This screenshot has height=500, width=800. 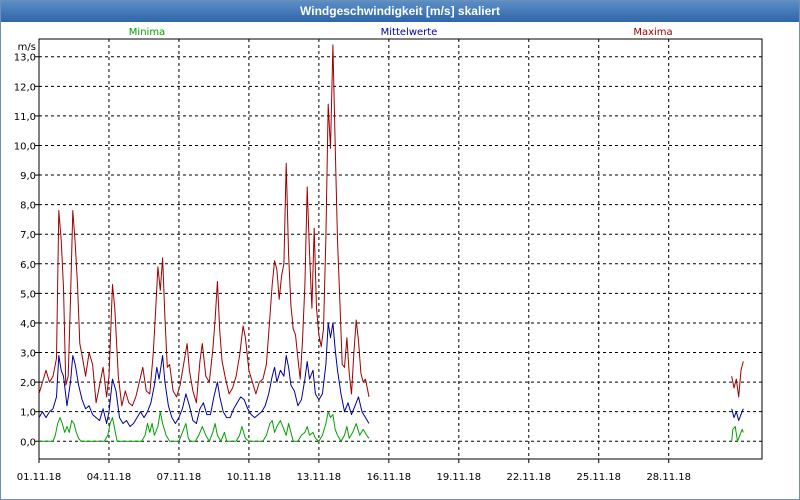 I want to click on y-tick-label: 6,0, so click(x=28, y=265).